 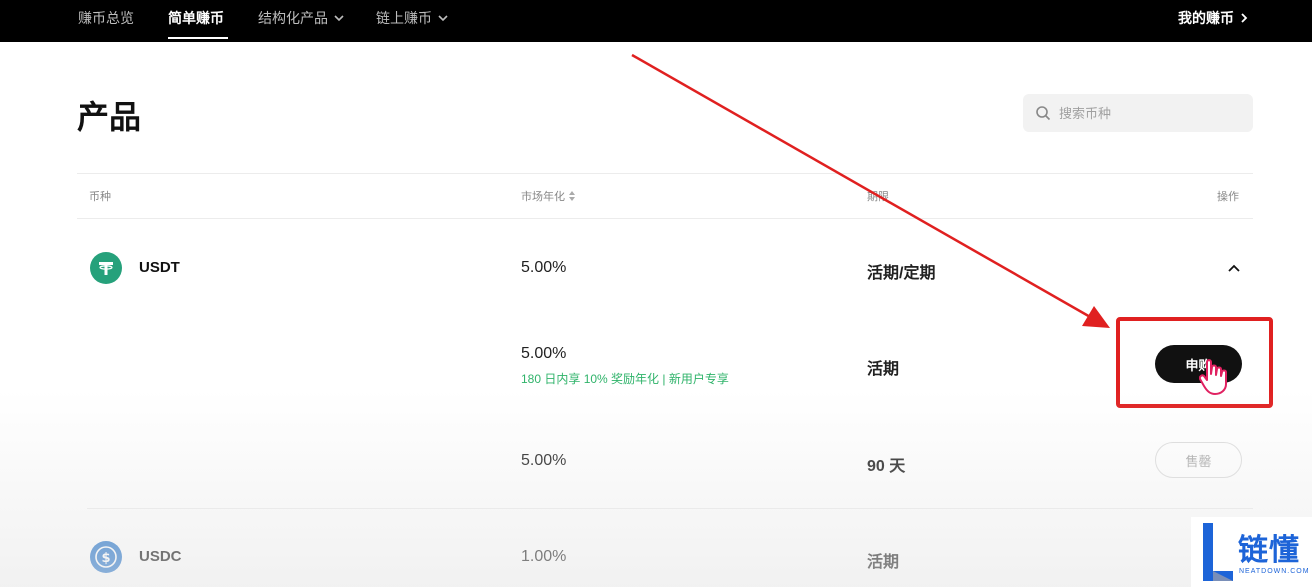 I want to click on watermark-l-icon, so click(x=1218, y=552).